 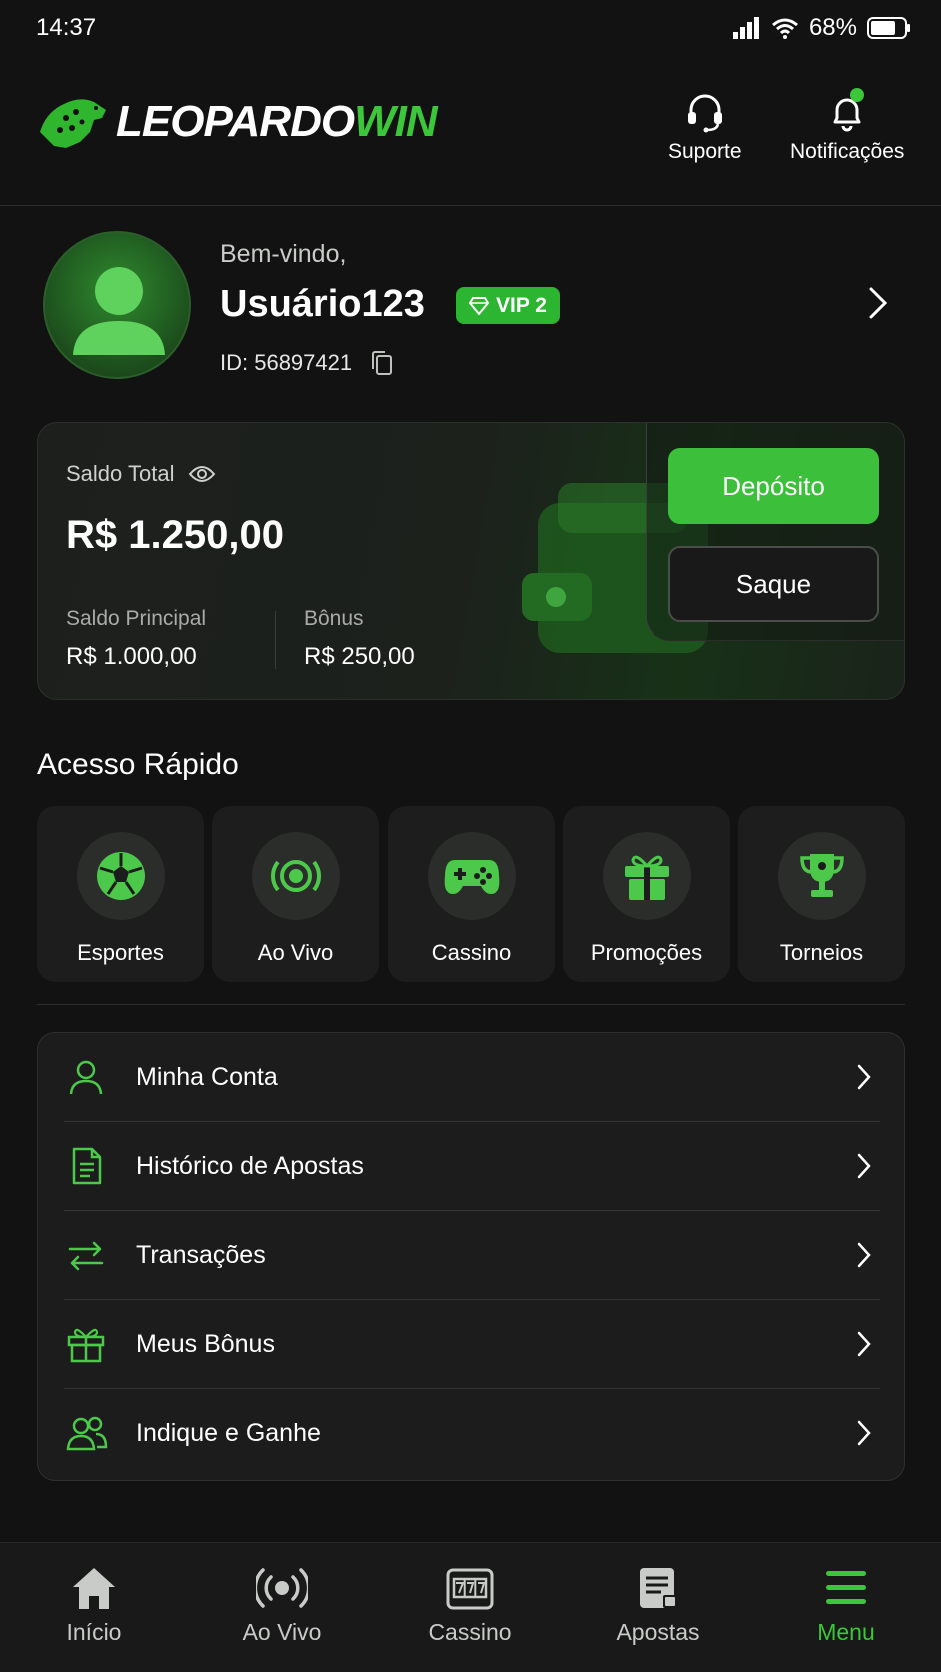 I want to click on slot-machine-icon, so click(x=470, y=1589).